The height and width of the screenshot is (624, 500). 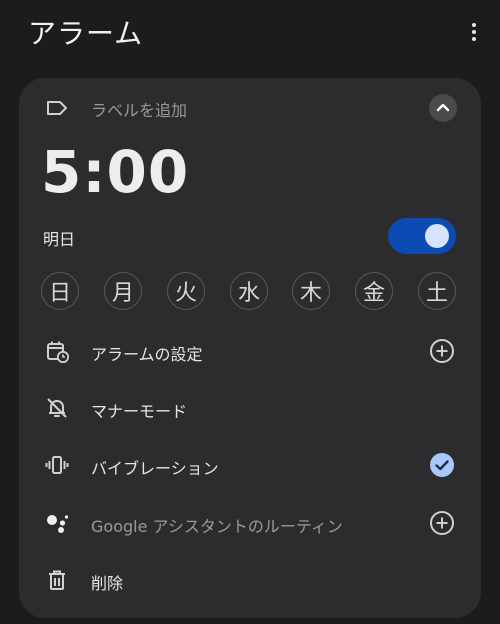 What do you see at coordinates (474, 25) in the screenshot?
I see `more-vert-icon` at bounding box center [474, 25].